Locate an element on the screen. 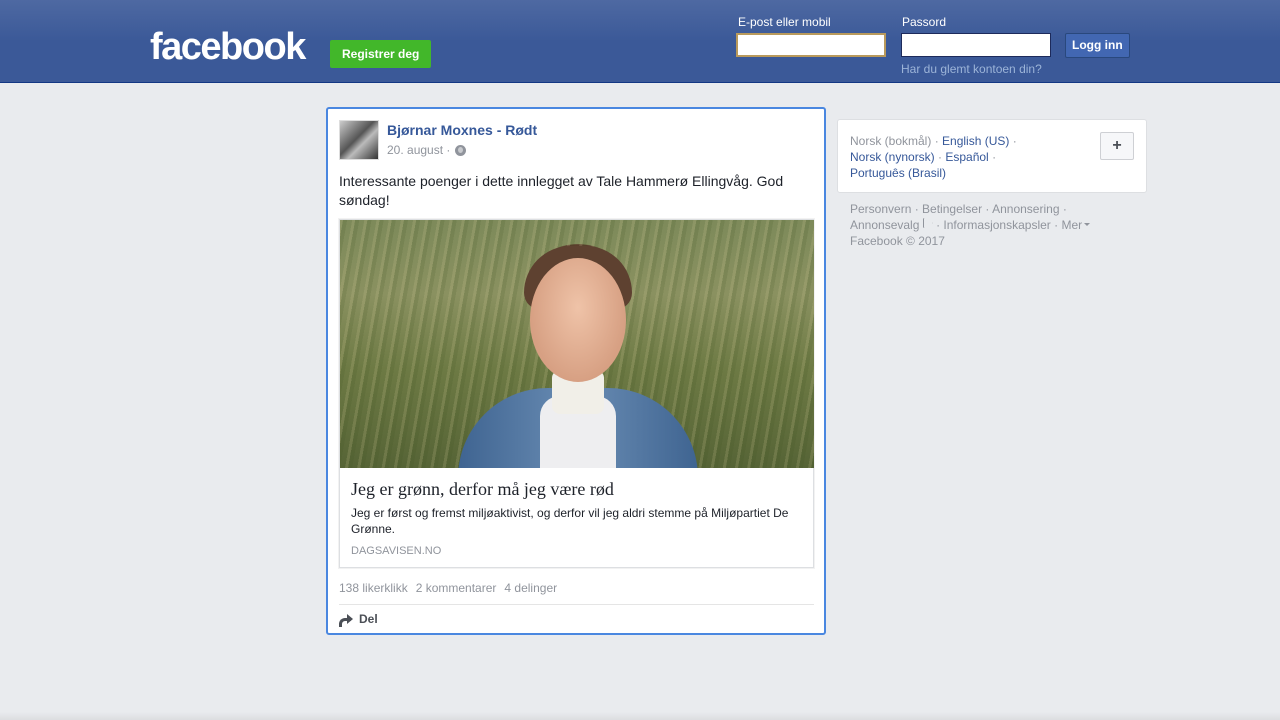  footer-copyright: Facebook © 2017 is located at coordinates (897, 241).